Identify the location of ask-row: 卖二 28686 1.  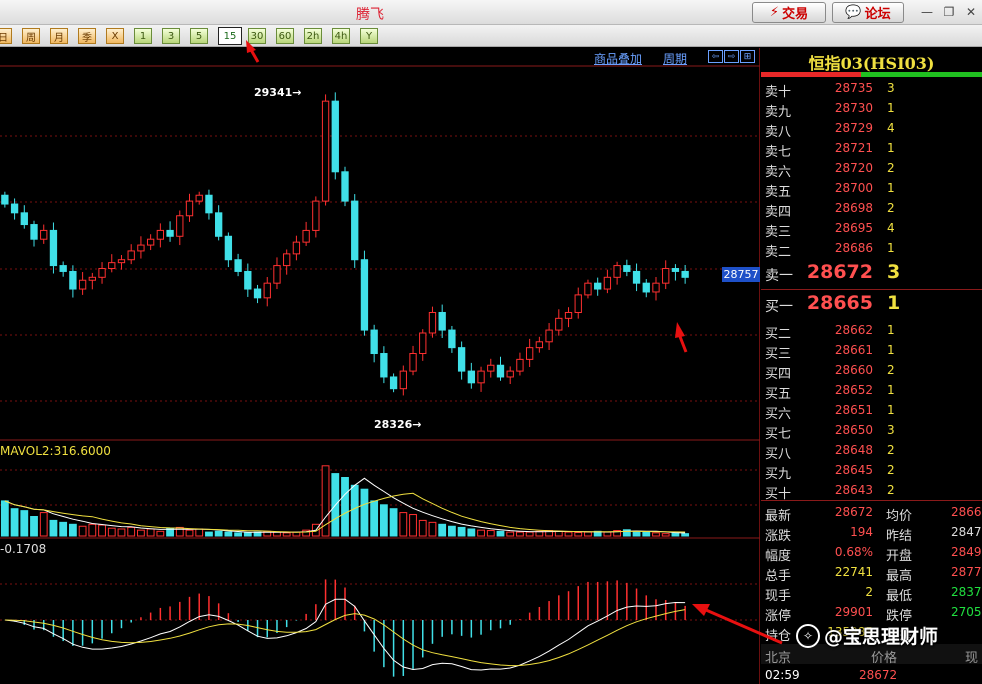
(871, 249).